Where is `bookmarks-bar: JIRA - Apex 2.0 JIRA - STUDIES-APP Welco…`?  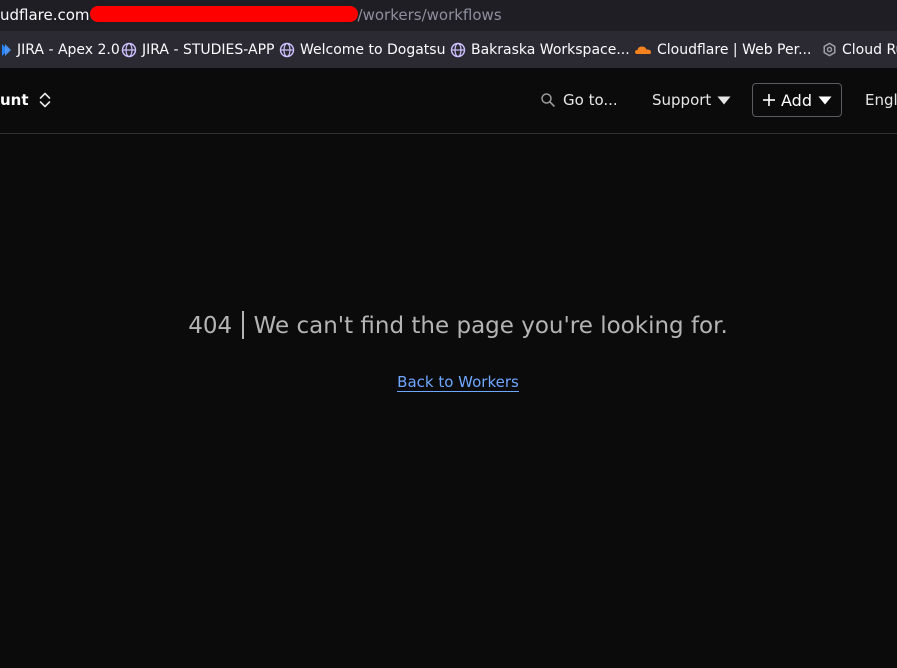 bookmarks-bar: JIRA - Apex 2.0 JIRA - STUDIES-APP Welco… is located at coordinates (448, 49).